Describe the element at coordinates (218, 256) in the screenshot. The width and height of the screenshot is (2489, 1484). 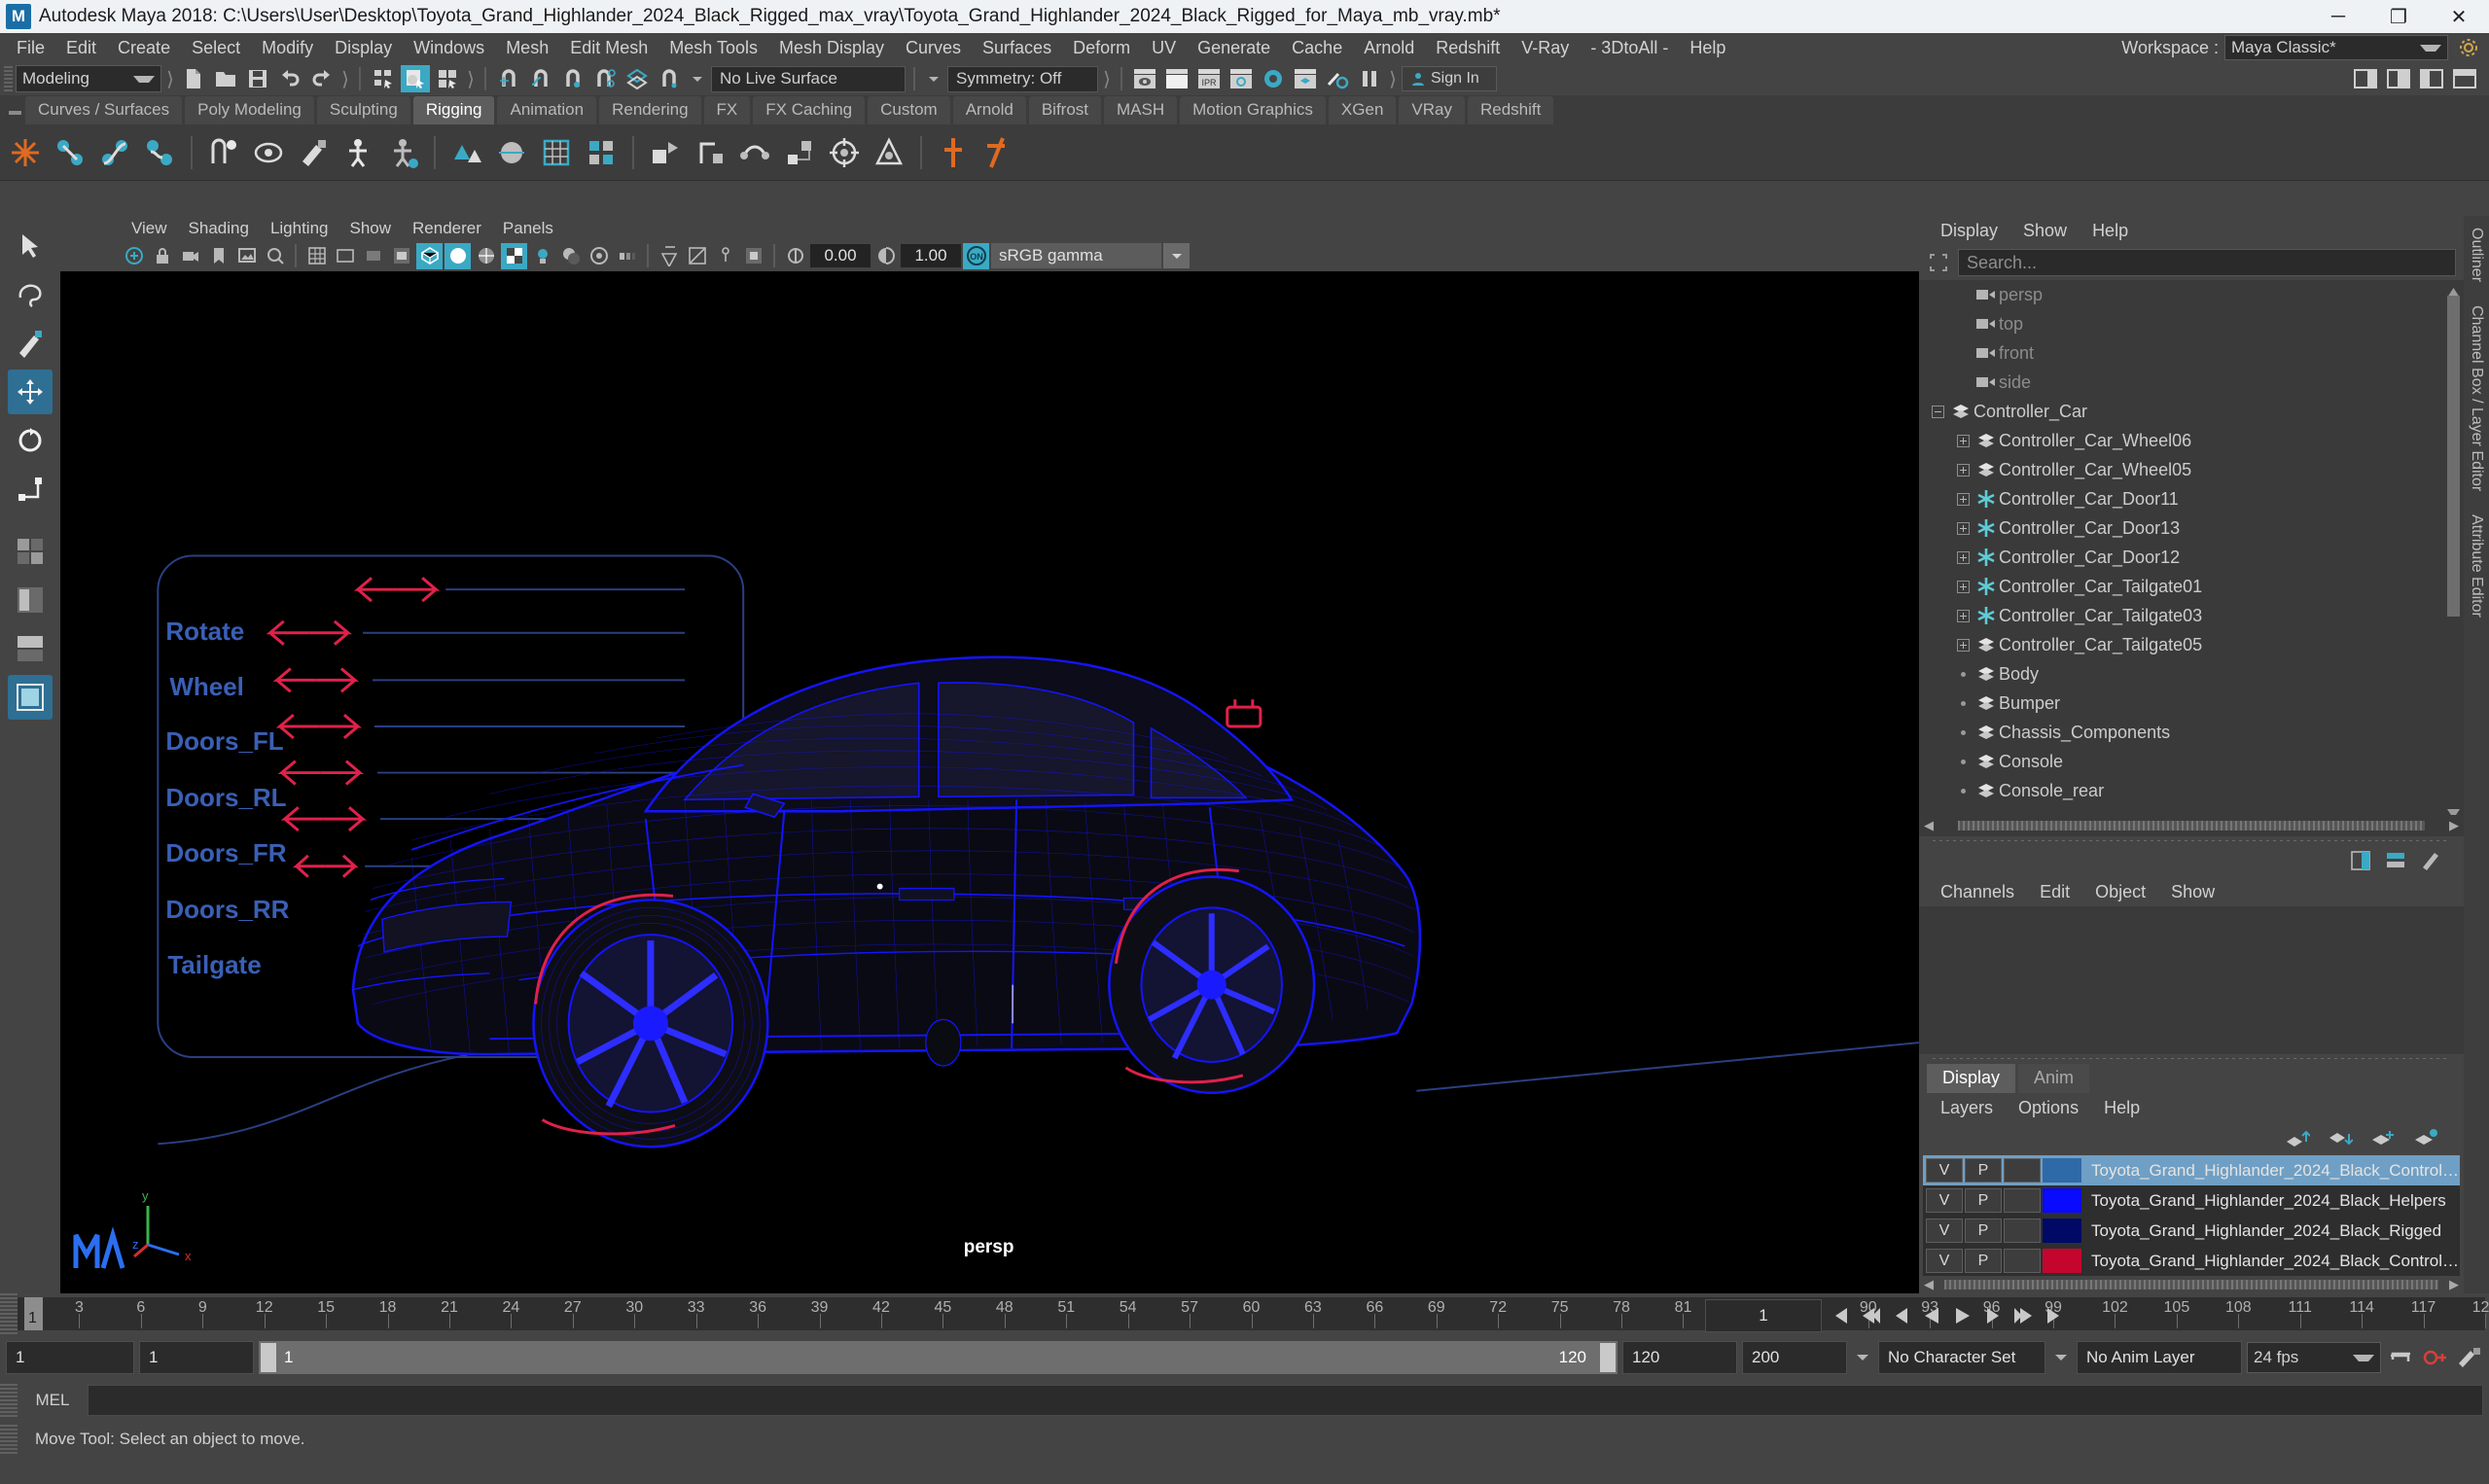
I see `bookmarks-icon` at that location.